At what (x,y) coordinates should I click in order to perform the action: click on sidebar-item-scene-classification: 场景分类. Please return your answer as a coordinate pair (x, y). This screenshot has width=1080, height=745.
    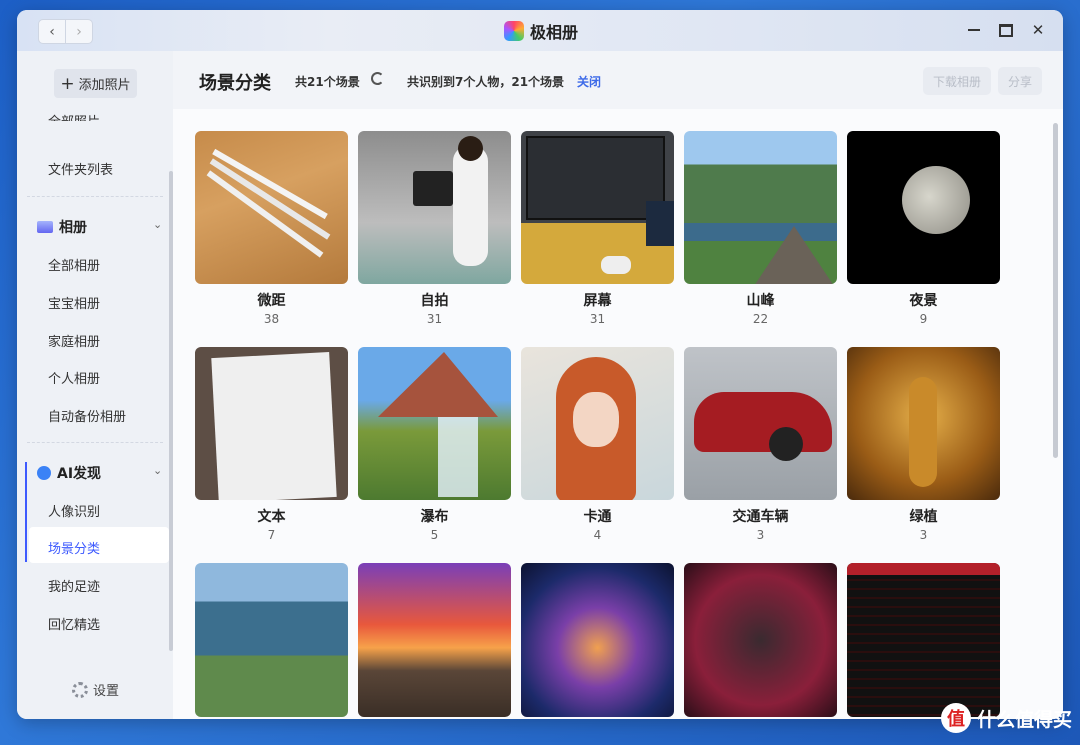
    Looking at the image, I should click on (74, 547).